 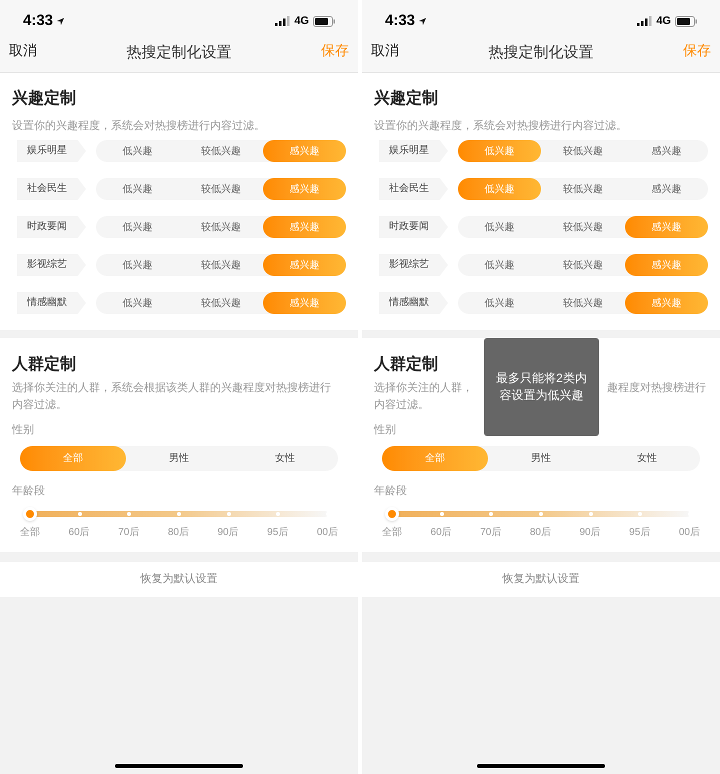 What do you see at coordinates (172, 396) in the screenshot?
I see `section-description: 选择你关注的人群，系统会根据该类人群的兴趣程度对热搜榜进行内容过滤。` at bounding box center [172, 396].